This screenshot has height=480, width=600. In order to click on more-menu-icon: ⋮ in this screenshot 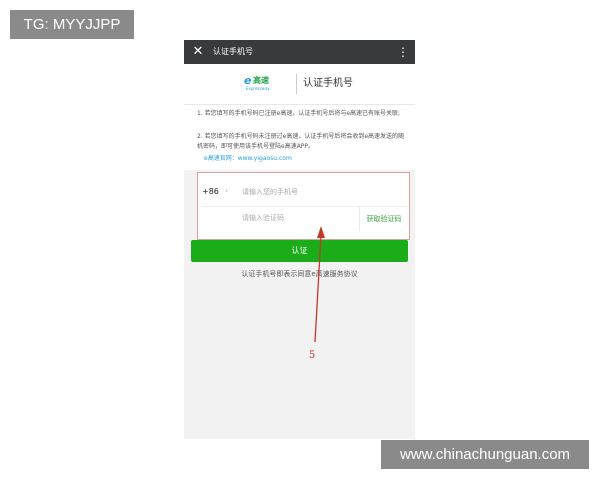, I will do `click(403, 52)`.